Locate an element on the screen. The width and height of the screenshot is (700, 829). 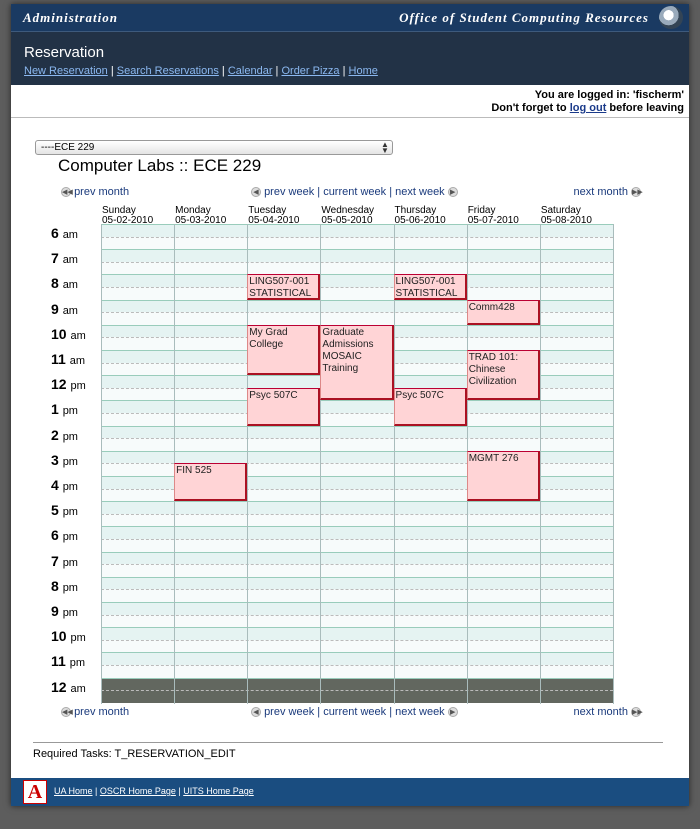
hour-number: 2 is located at coordinates (55, 434).